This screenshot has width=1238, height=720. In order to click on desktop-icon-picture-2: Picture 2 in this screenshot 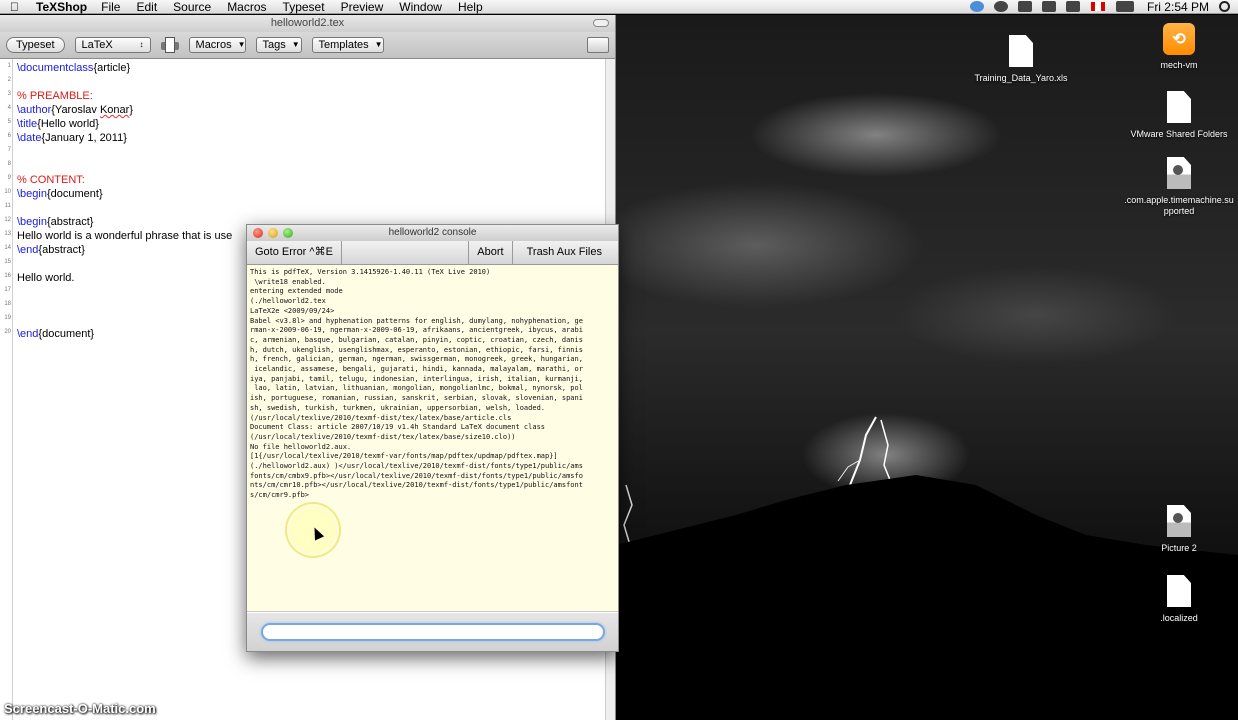, I will do `click(1179, 529)`.